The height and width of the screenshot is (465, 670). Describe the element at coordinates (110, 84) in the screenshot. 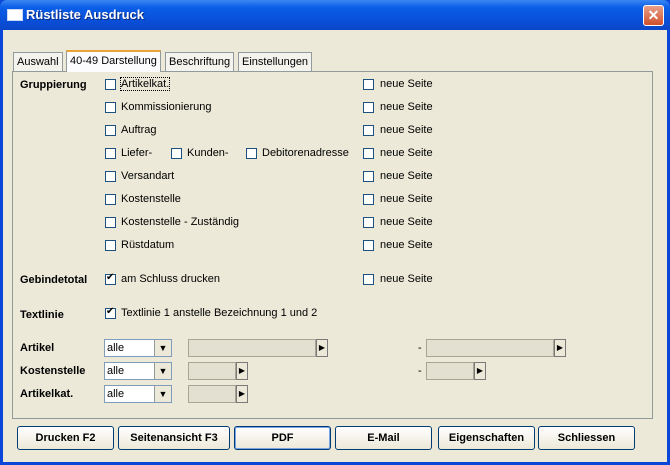

I see `gruppierung-checkbox-artikelkat` at that location.